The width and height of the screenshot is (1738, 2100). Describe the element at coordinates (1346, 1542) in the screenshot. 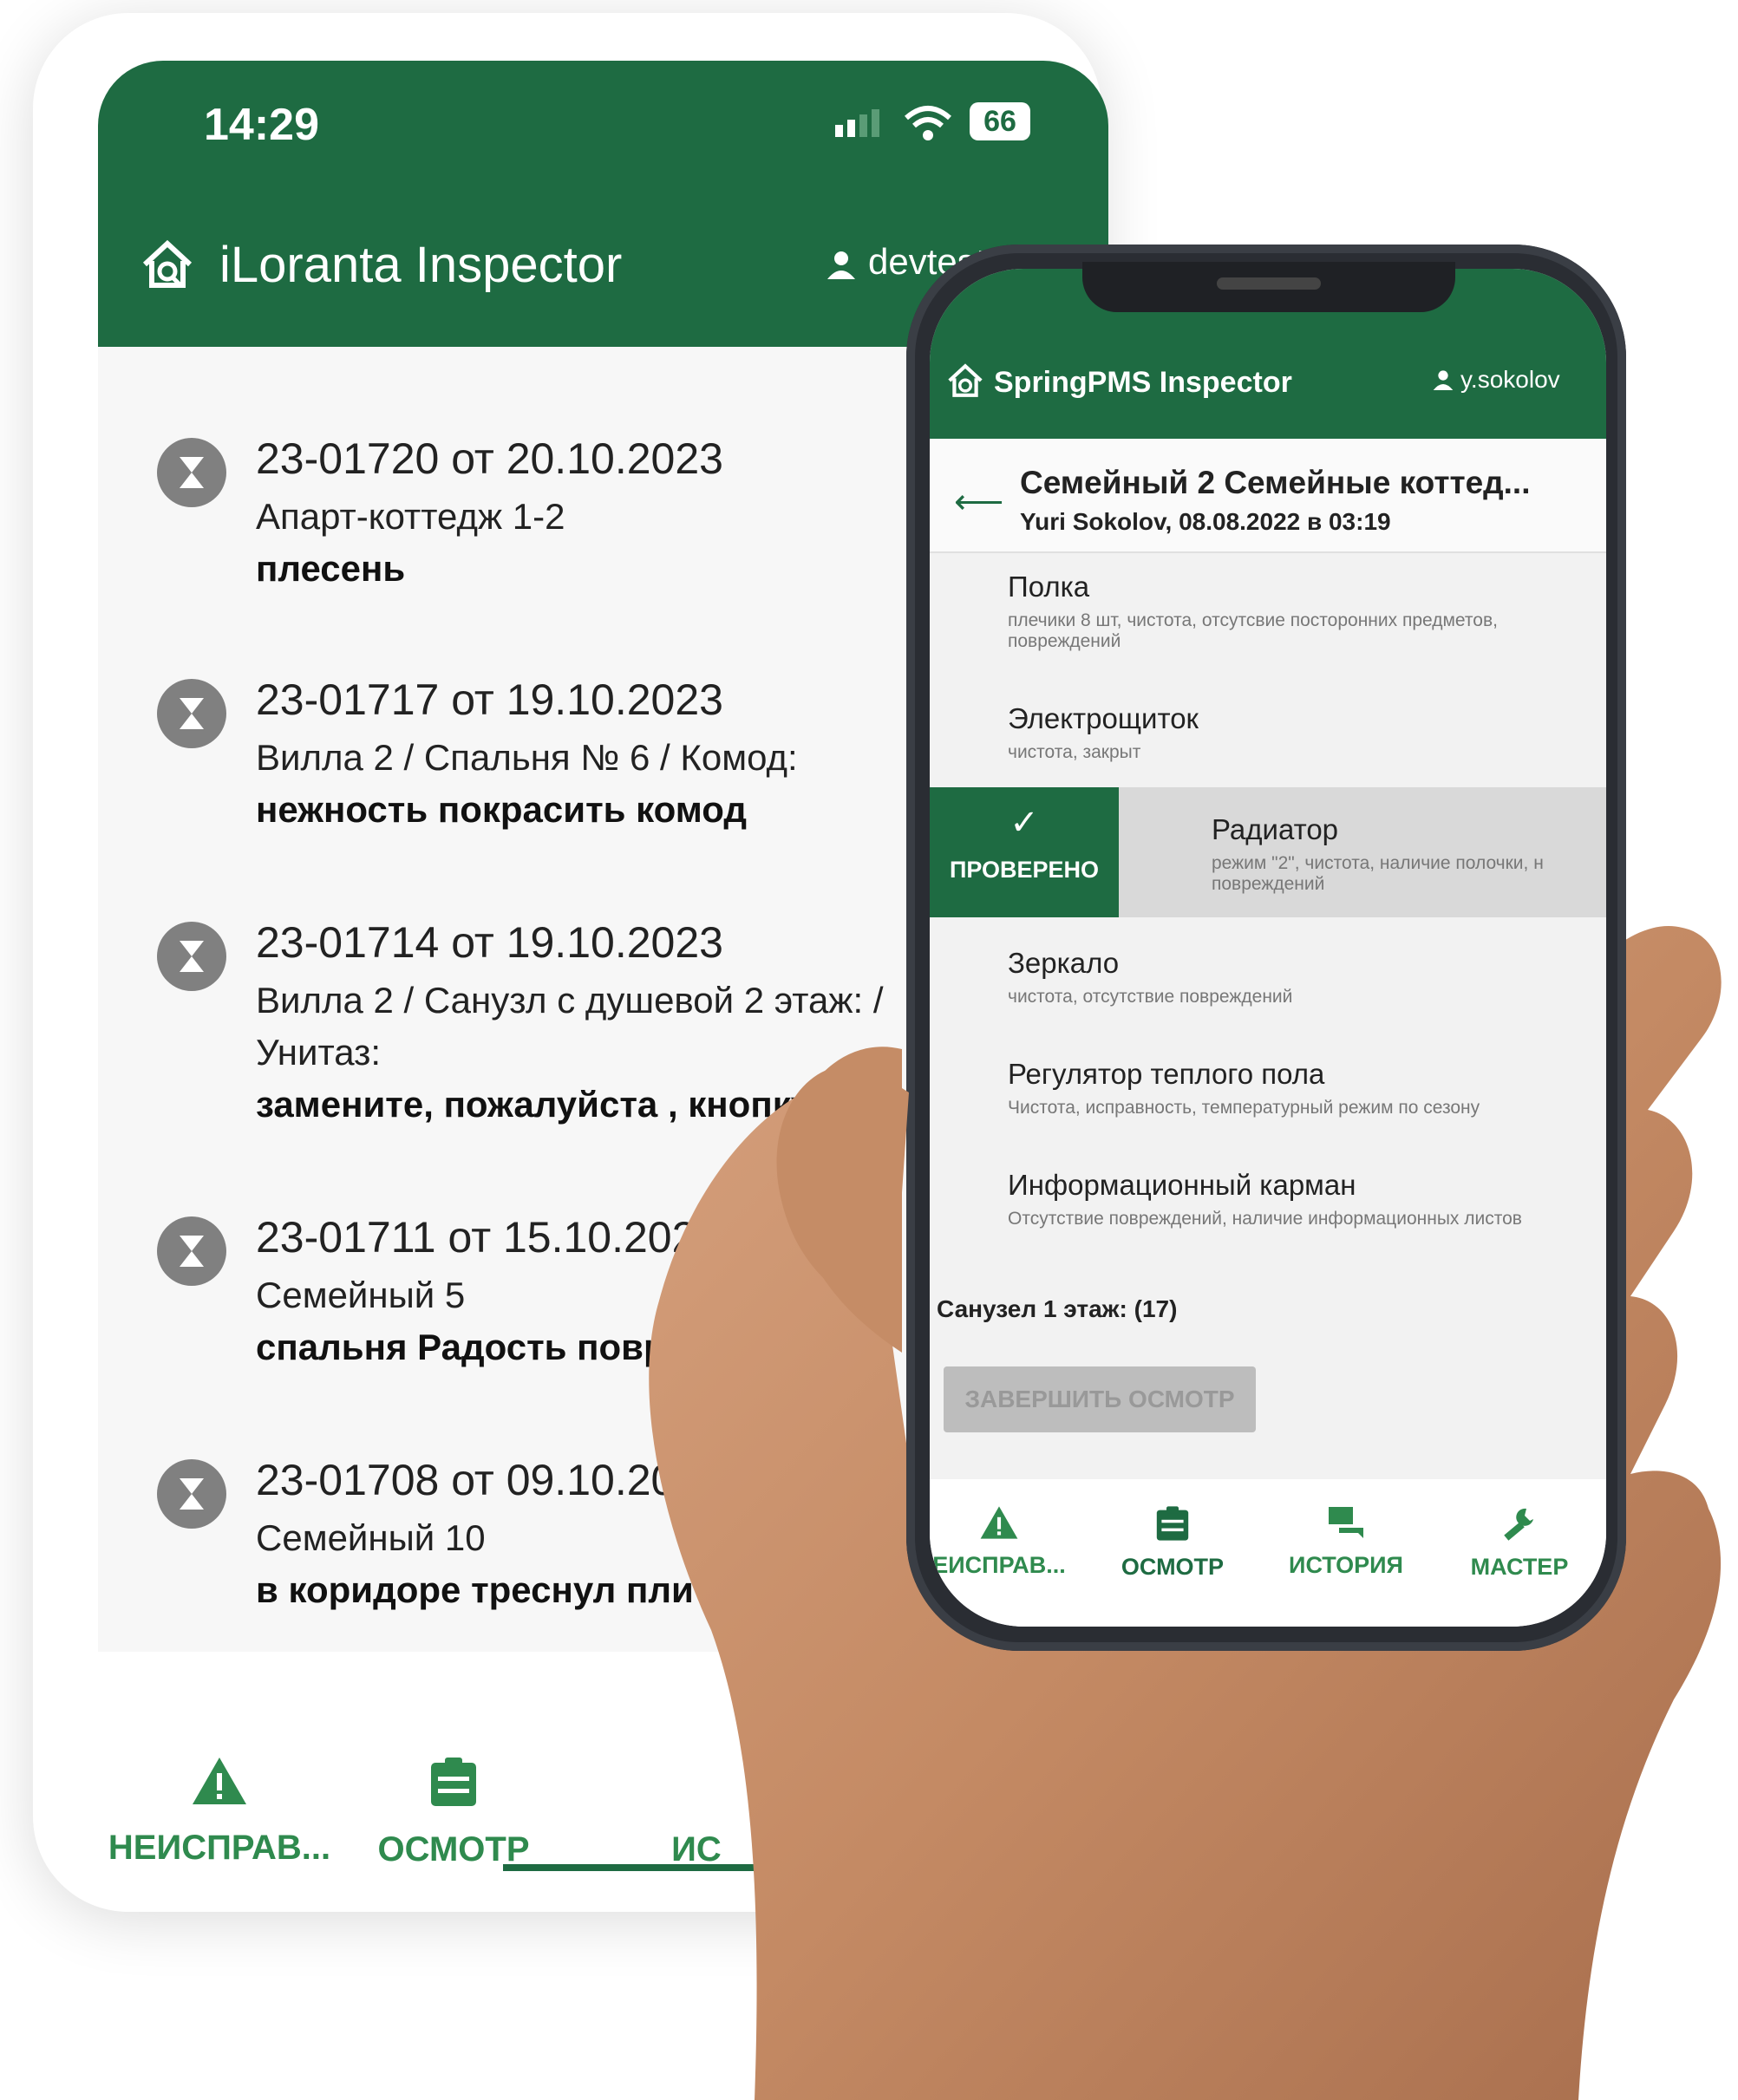

I see `nav-history: ИСТОРИЯ` at that location.